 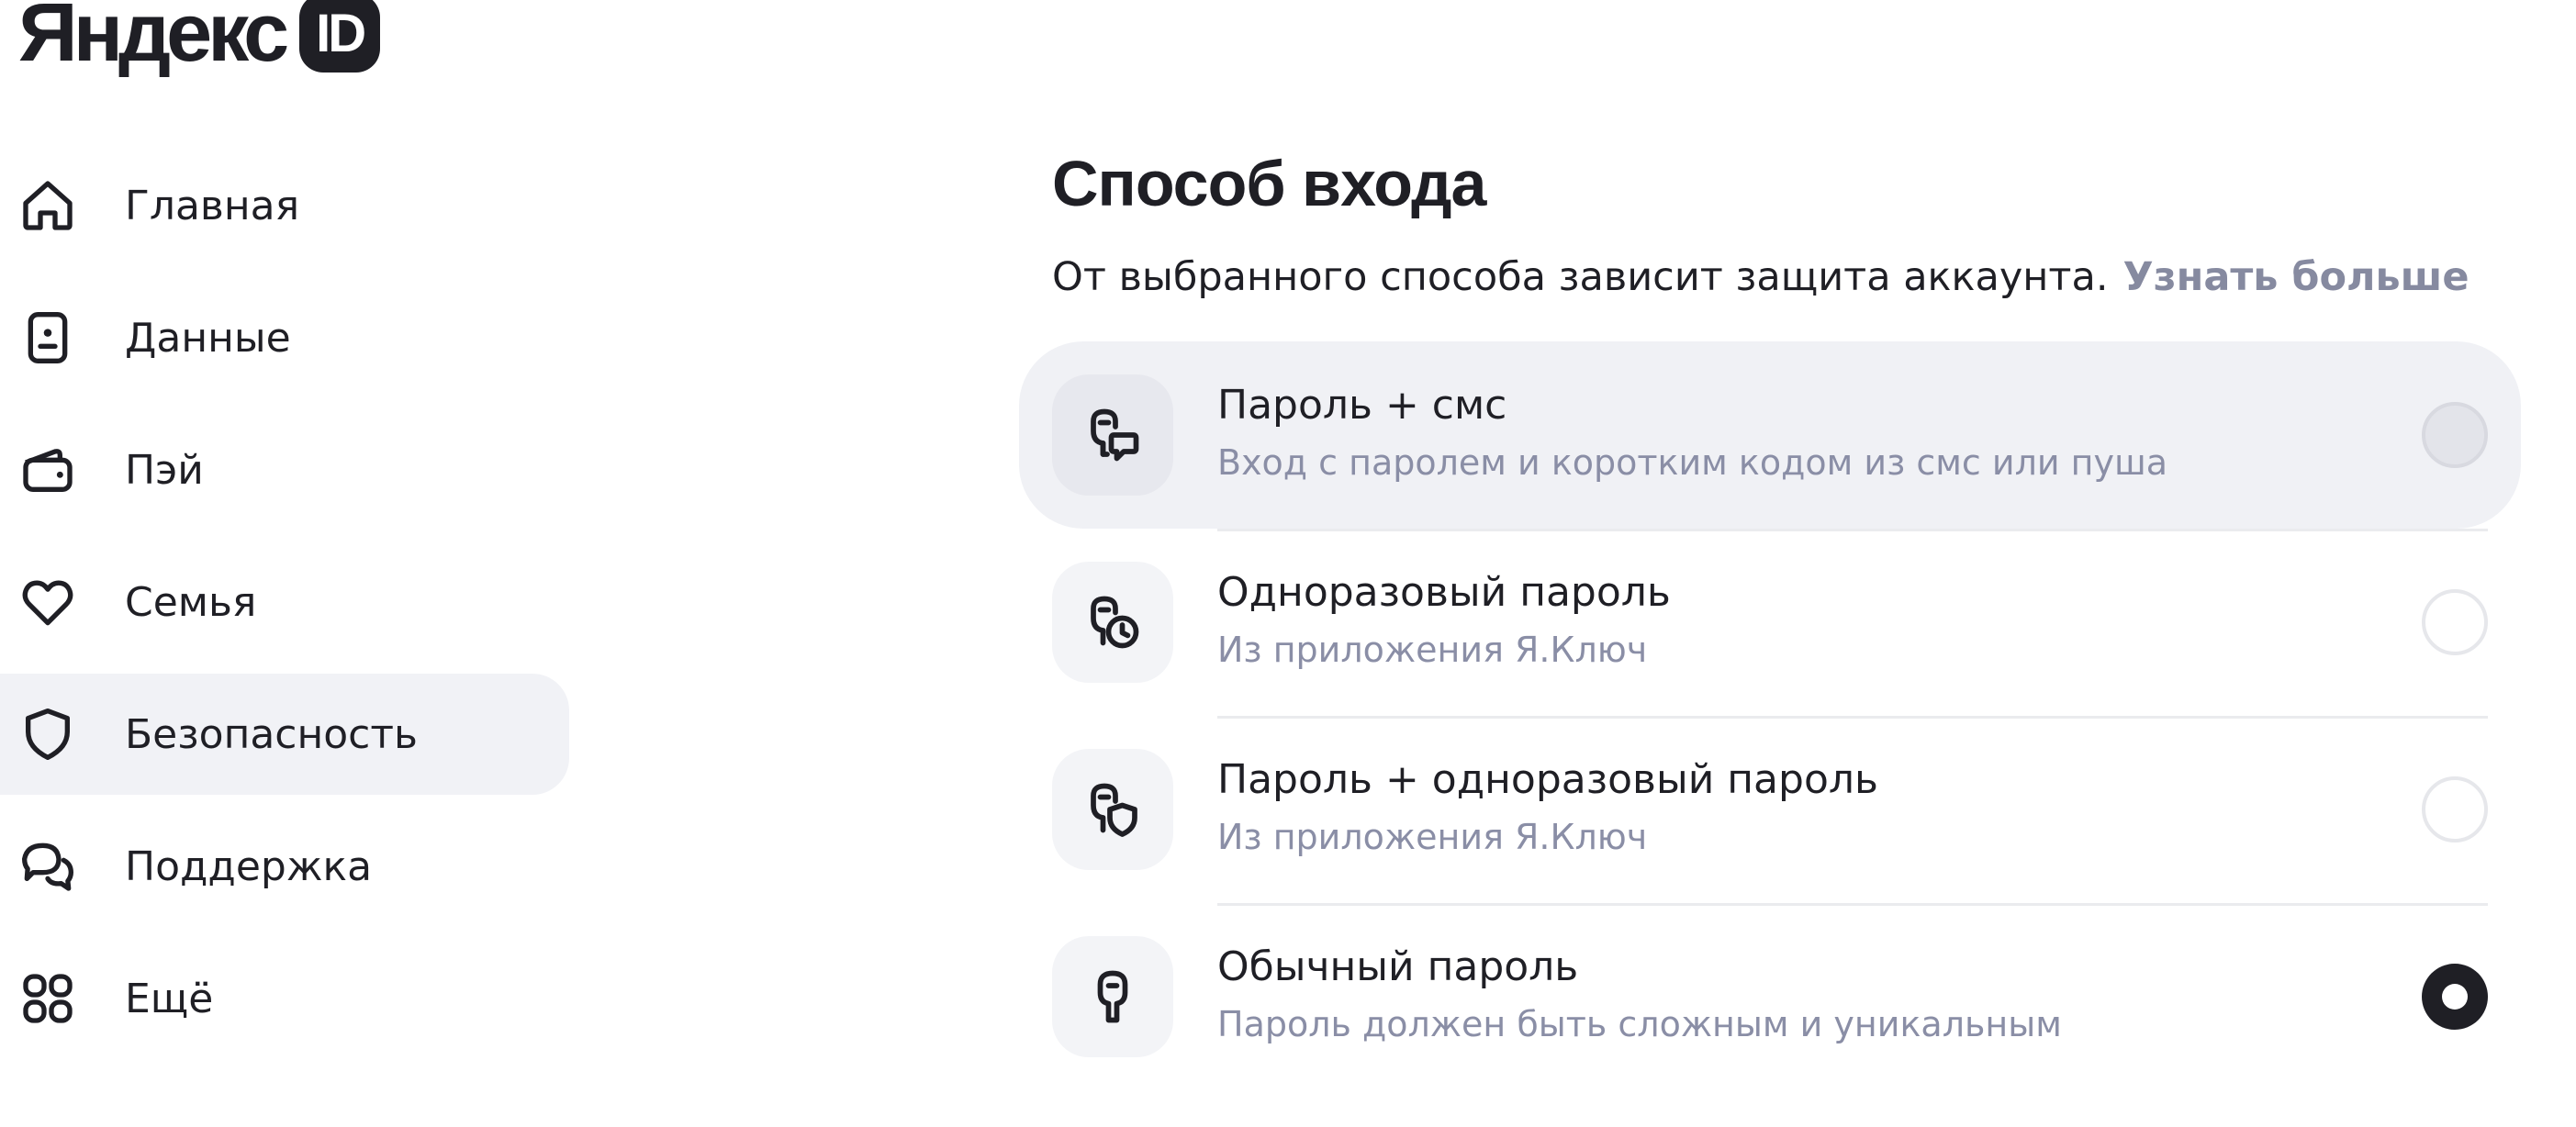 I want to click on sidebar-item-data: Данные, so click(x=294, y=337).